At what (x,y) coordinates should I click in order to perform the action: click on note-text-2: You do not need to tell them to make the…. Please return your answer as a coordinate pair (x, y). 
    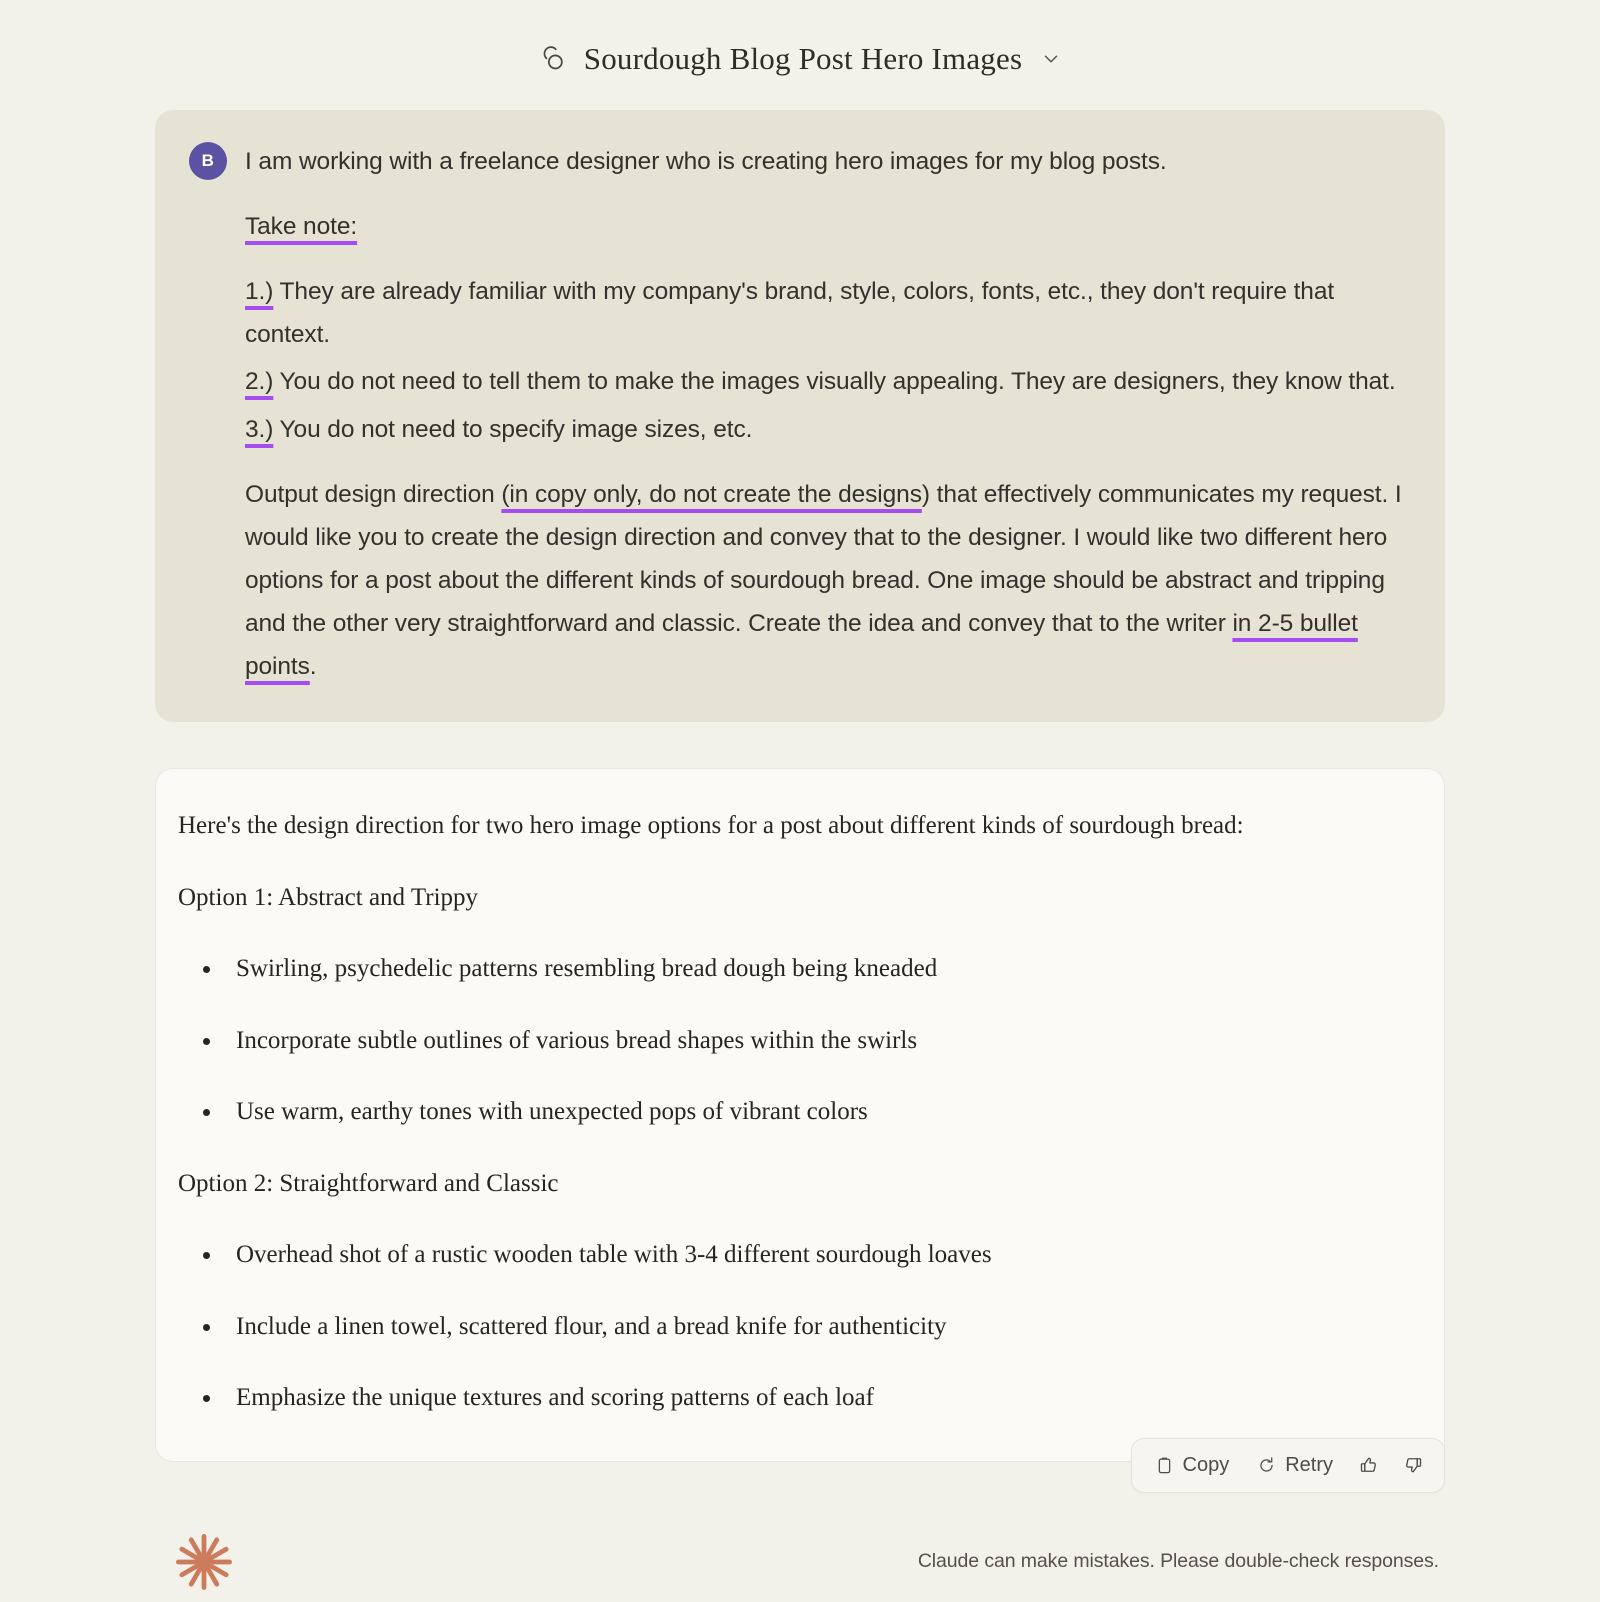
    Looking at the image, I should click on (834, 382).